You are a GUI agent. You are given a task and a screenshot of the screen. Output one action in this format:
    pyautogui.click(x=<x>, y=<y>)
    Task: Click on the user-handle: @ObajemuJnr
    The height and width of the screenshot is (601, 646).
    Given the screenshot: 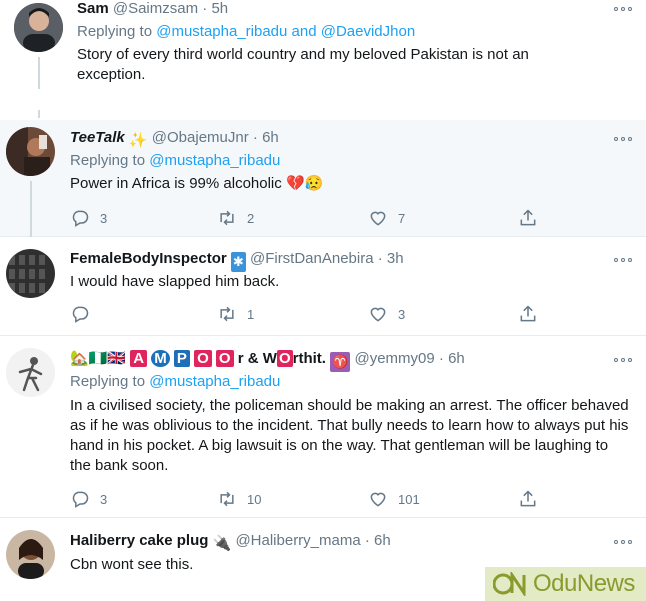 What is the action you would take?
    pyautogui.click(x=200, y=137)
    